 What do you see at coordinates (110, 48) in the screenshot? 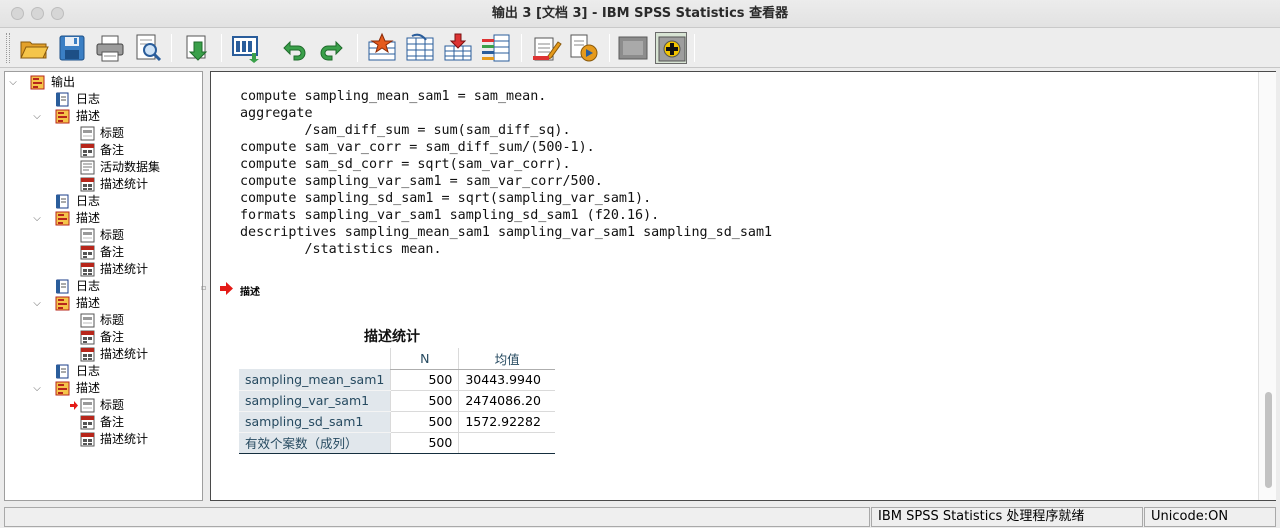
I see `print-icon` at bounding box center [110, 48].